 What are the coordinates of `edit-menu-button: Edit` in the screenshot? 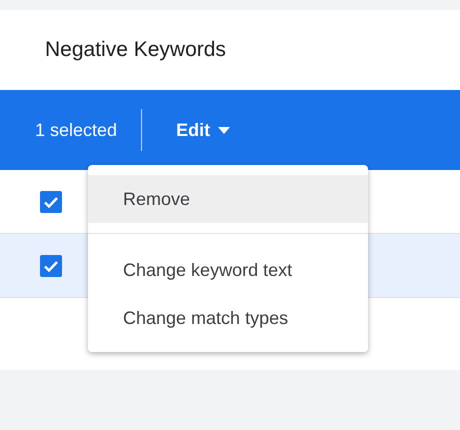 It's located at (203, 130).